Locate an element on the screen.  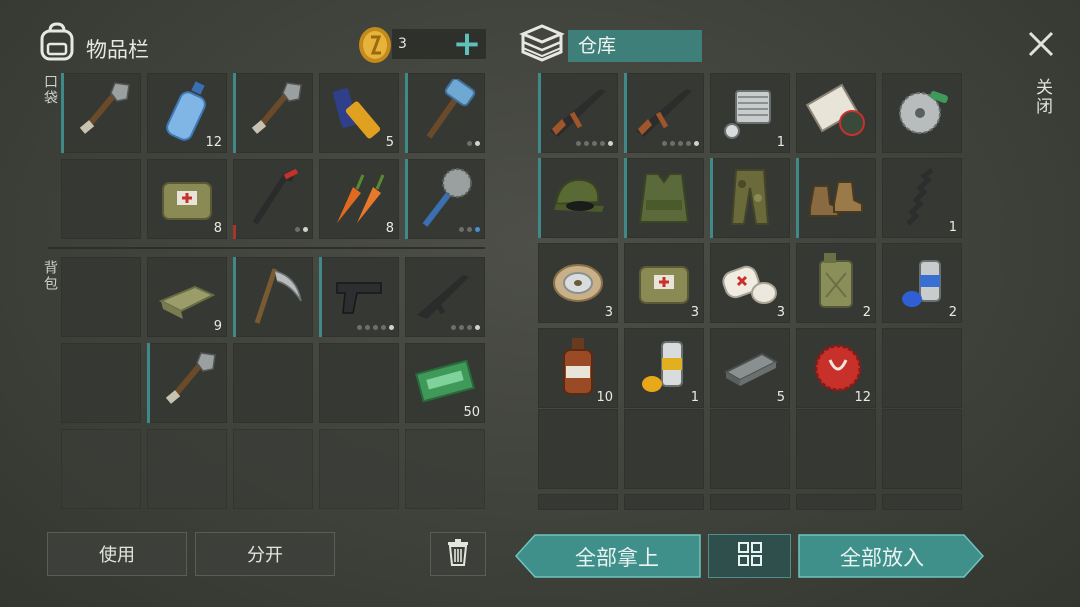
item-slot: 10 is located at coordinates (578, 368).